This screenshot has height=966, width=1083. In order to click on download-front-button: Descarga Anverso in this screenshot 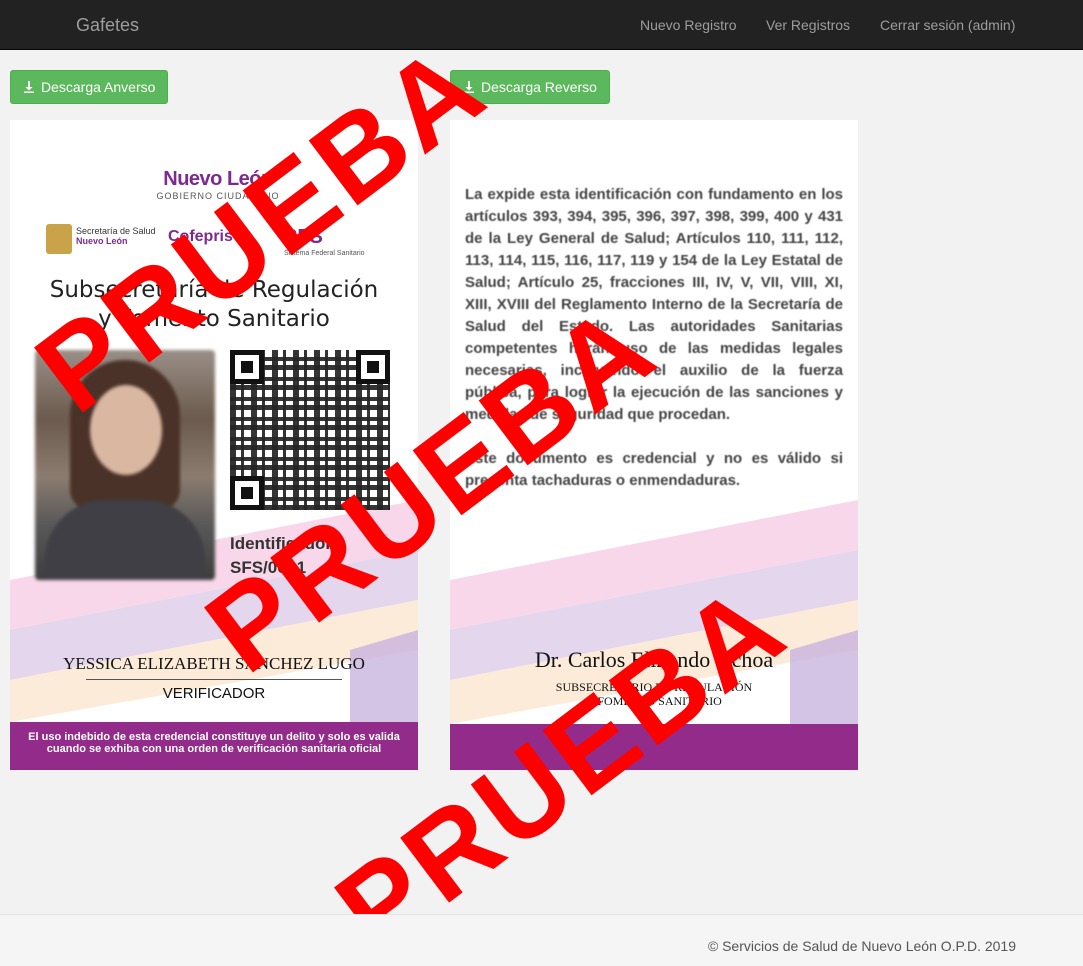, I will do `click(89, 87)`.